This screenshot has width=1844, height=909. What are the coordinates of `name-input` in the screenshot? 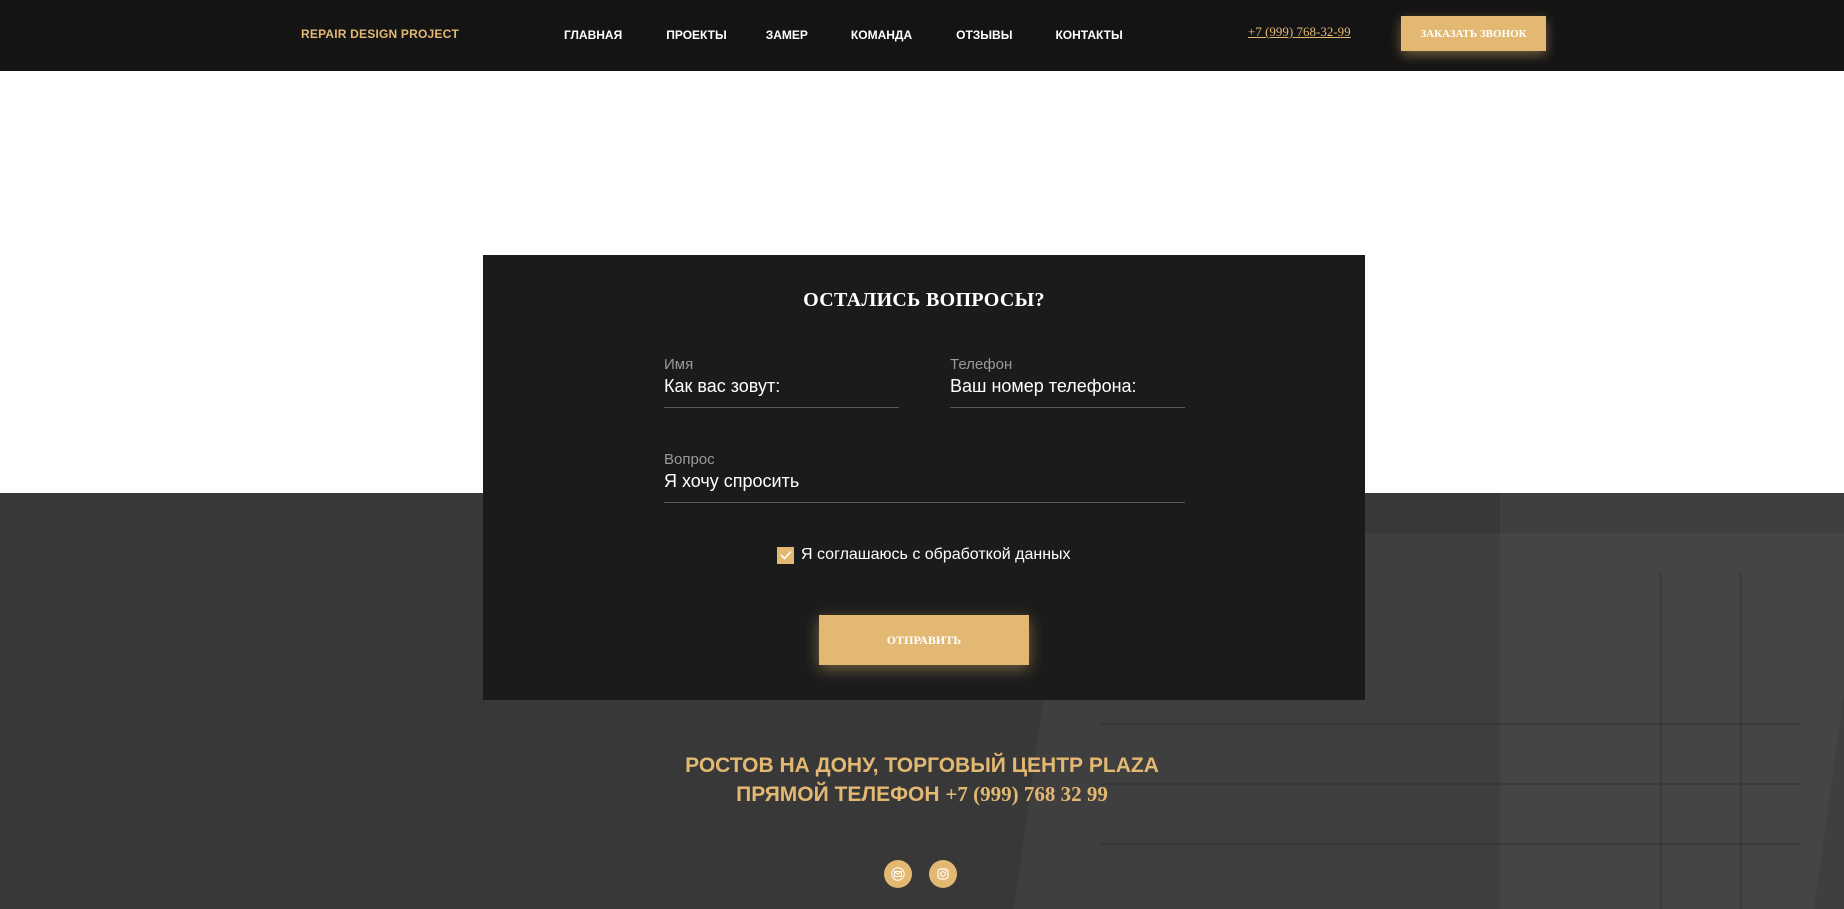 It's located at (781, 386).